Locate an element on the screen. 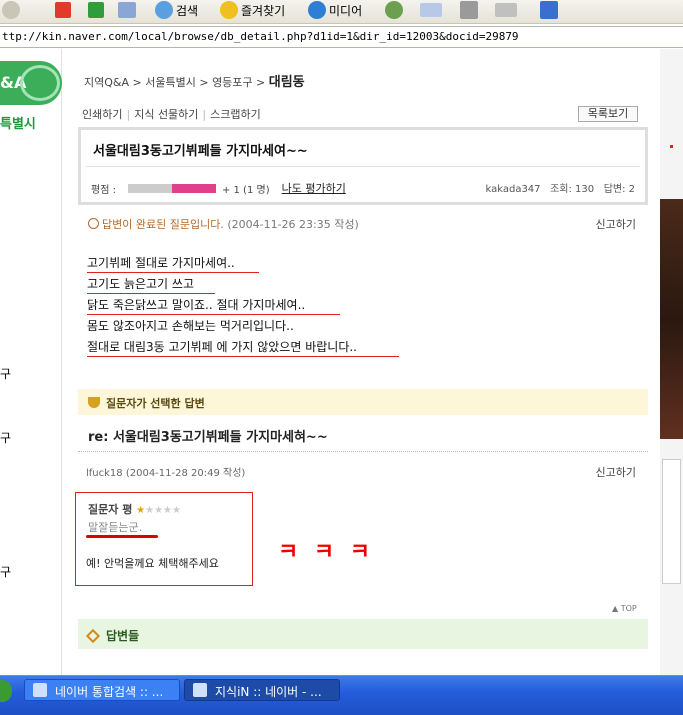  back-icon is located at coordinates (11, 10).